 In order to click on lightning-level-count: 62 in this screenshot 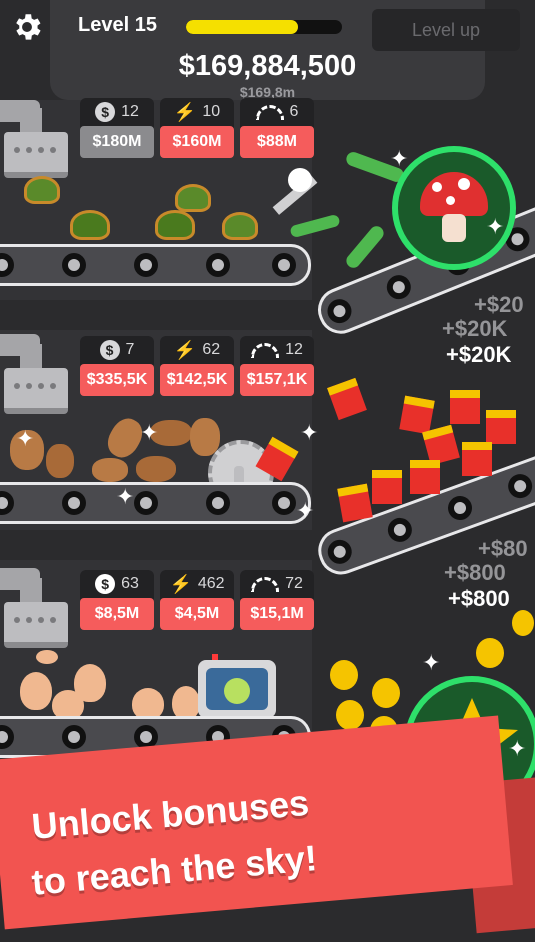, I will do `click(211, 349)`.